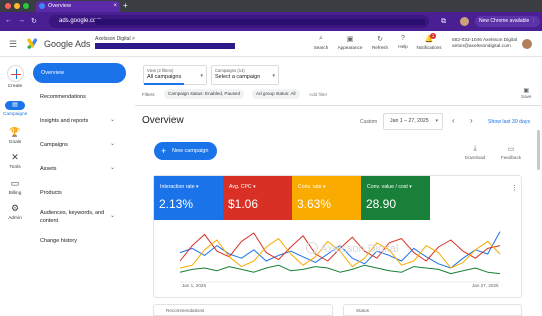 The image size is (542, 316). I want to click on notifications-button: 🔔 Notifications 1, so click(429, 41).